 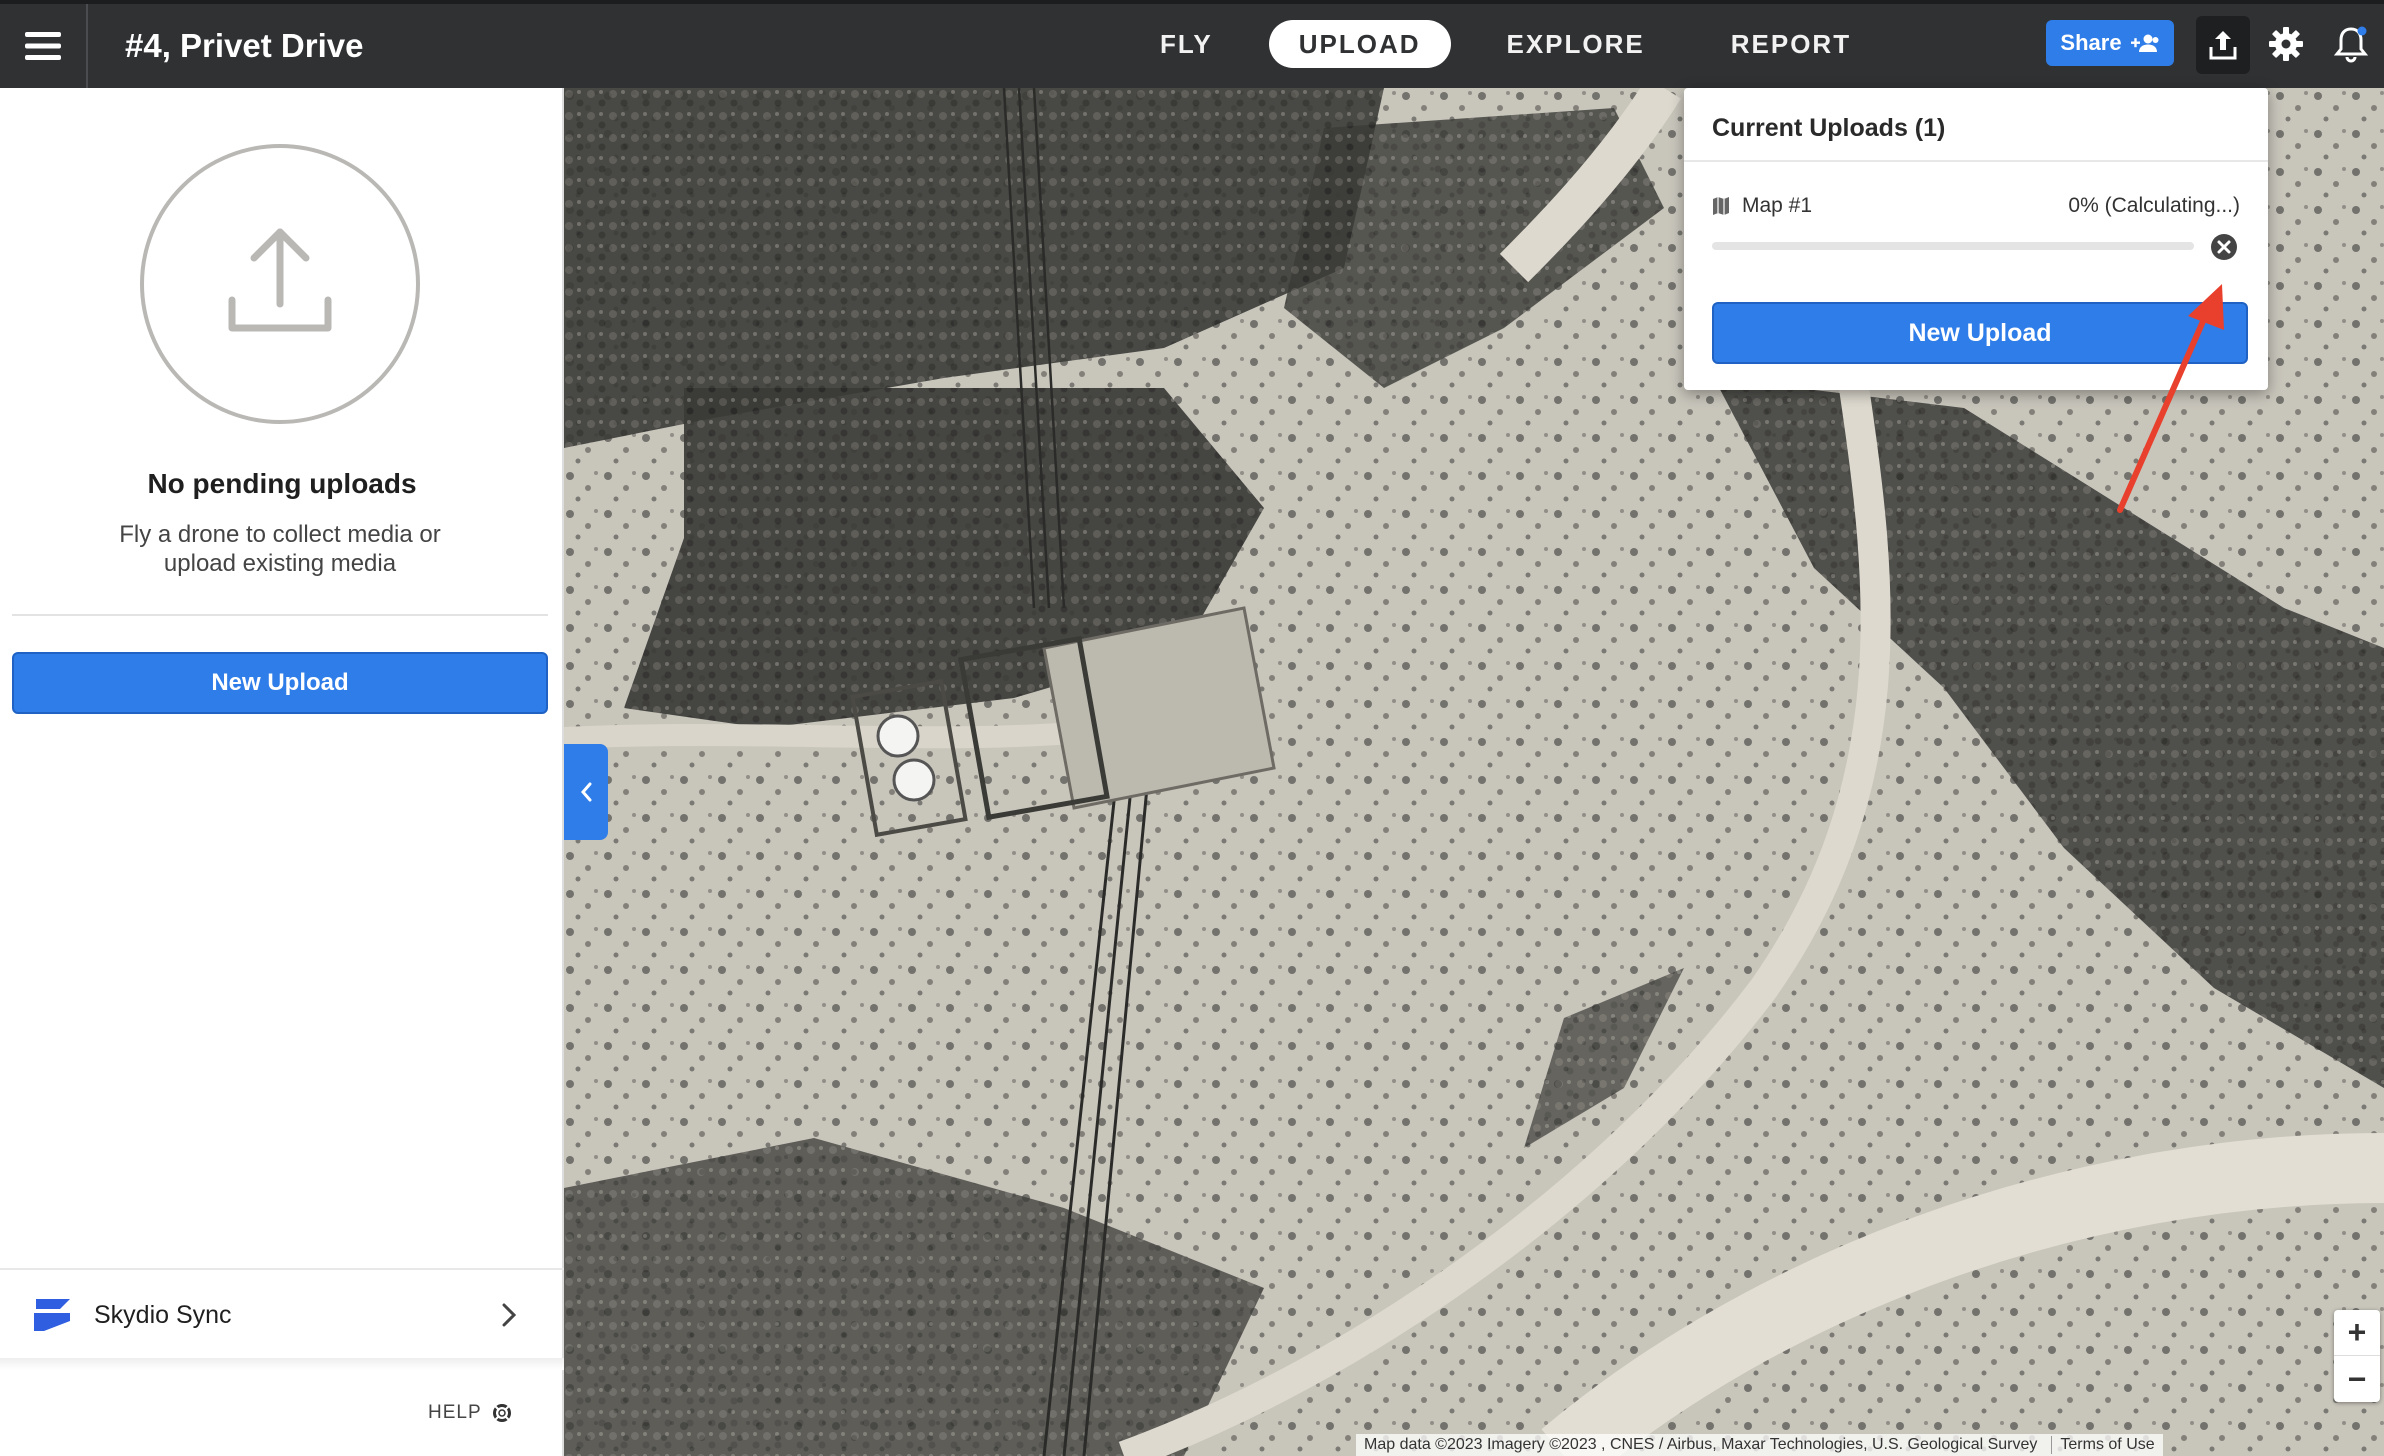 I want to click on terms-of-use-link: Terms of Use, so click(x=2103, y=1445).